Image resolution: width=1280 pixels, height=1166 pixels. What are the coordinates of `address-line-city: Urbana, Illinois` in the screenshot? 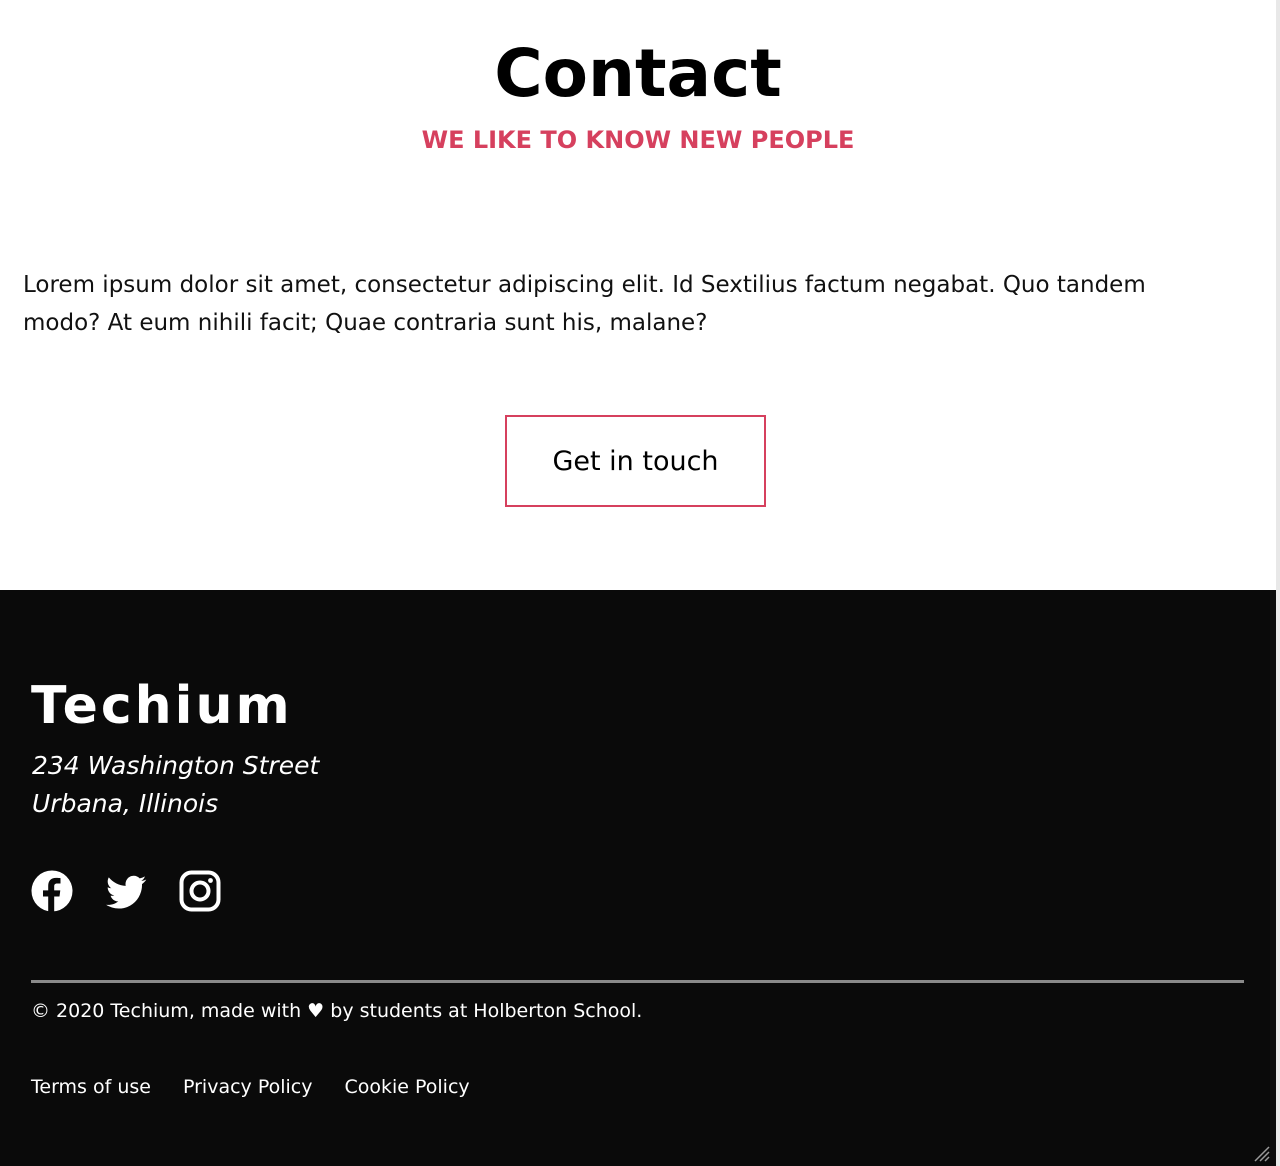 It's located at (125, 803).